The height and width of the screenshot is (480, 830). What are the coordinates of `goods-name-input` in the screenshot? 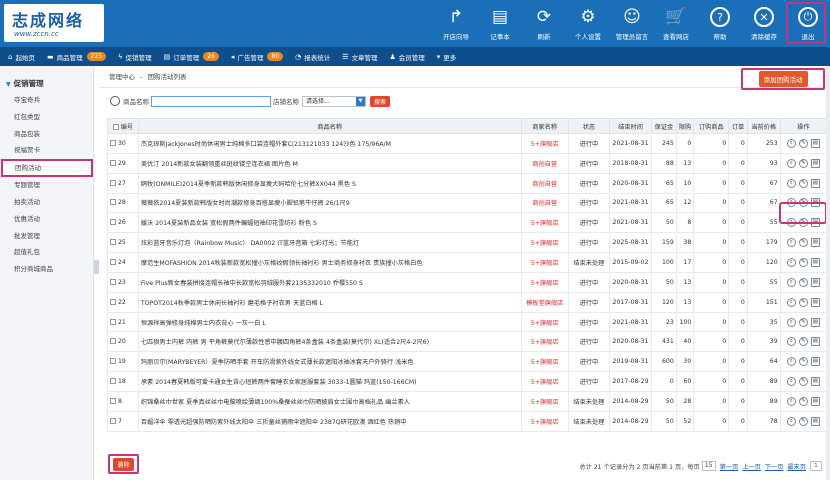 It's located at (211, 101).